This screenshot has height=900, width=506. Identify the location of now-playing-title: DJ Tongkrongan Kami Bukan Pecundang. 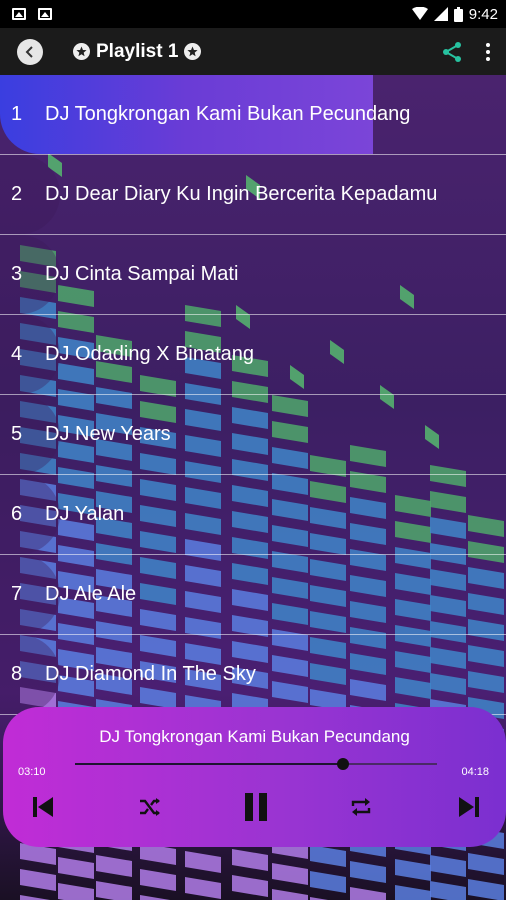
(254, 736).